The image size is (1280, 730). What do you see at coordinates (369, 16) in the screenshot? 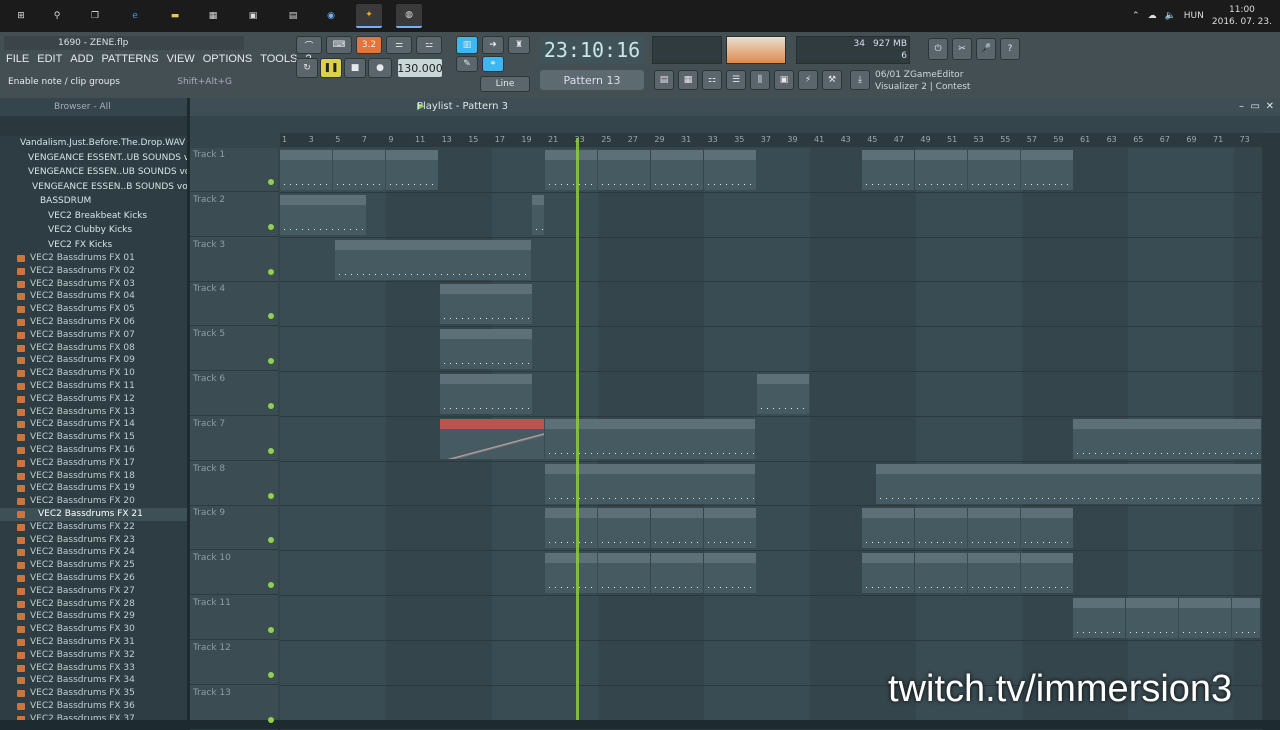
I see `fl-studio-icon: ✦` at bounding box center [369, 16].